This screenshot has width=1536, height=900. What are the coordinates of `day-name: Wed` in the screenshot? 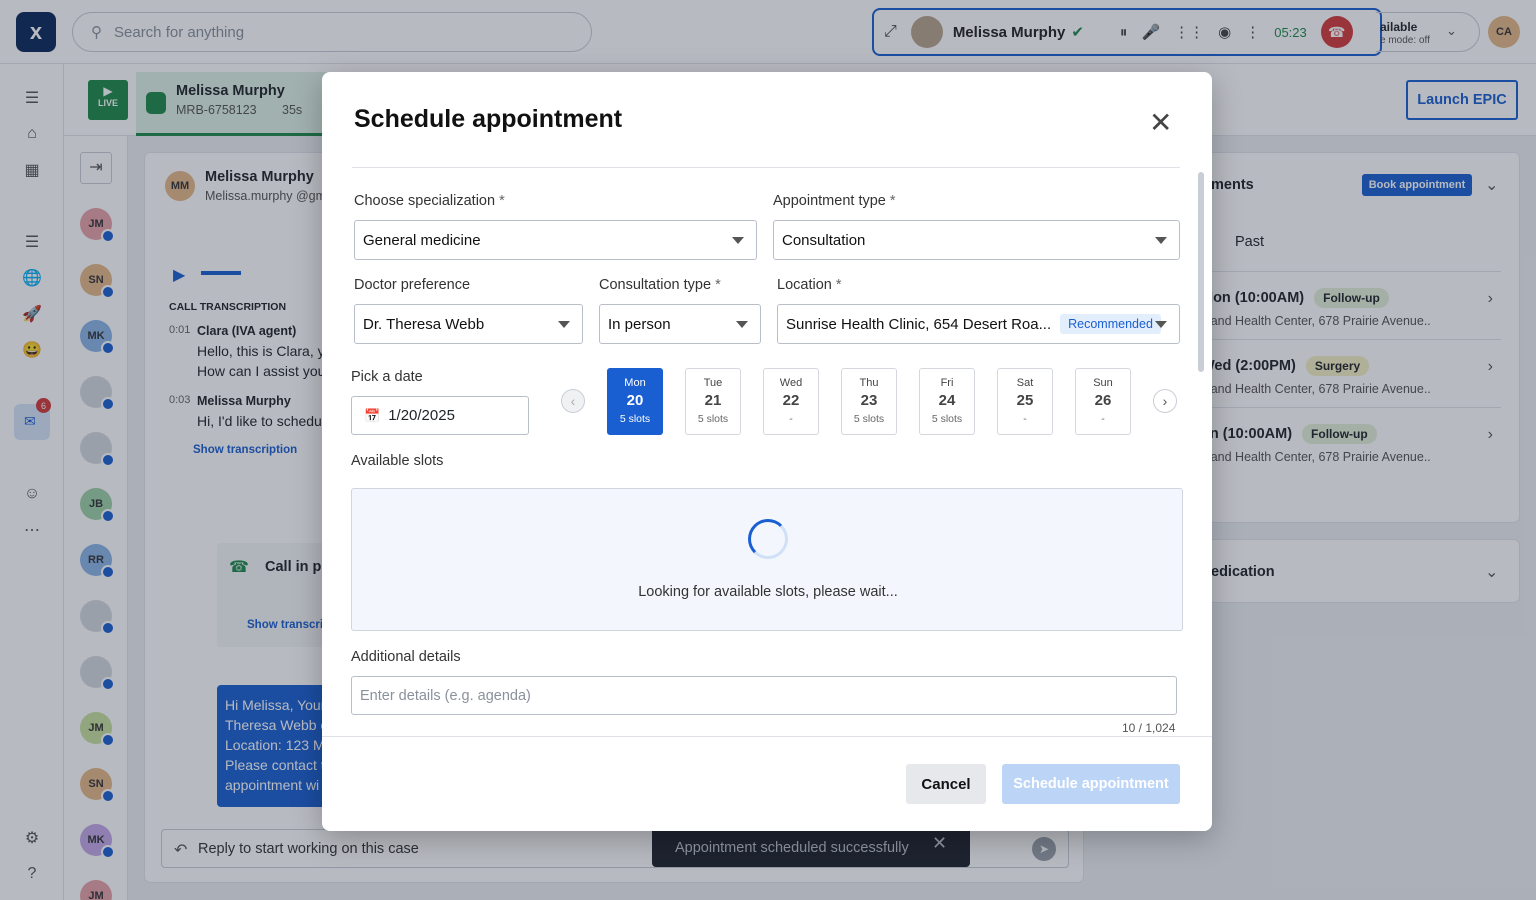 It's located at (791, 383).